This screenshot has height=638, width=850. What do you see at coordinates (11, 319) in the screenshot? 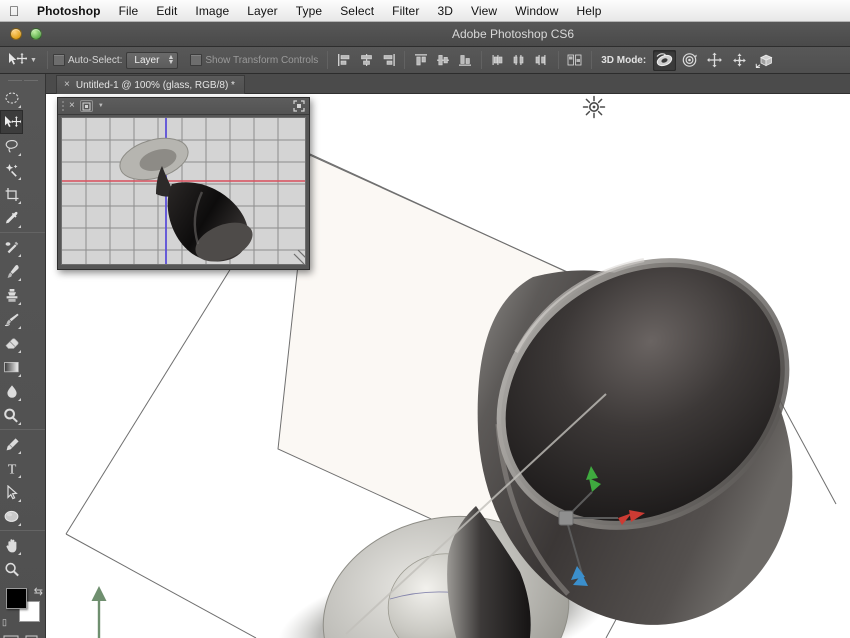
I see `history-brush-tool` at bounding box center [11, 319].